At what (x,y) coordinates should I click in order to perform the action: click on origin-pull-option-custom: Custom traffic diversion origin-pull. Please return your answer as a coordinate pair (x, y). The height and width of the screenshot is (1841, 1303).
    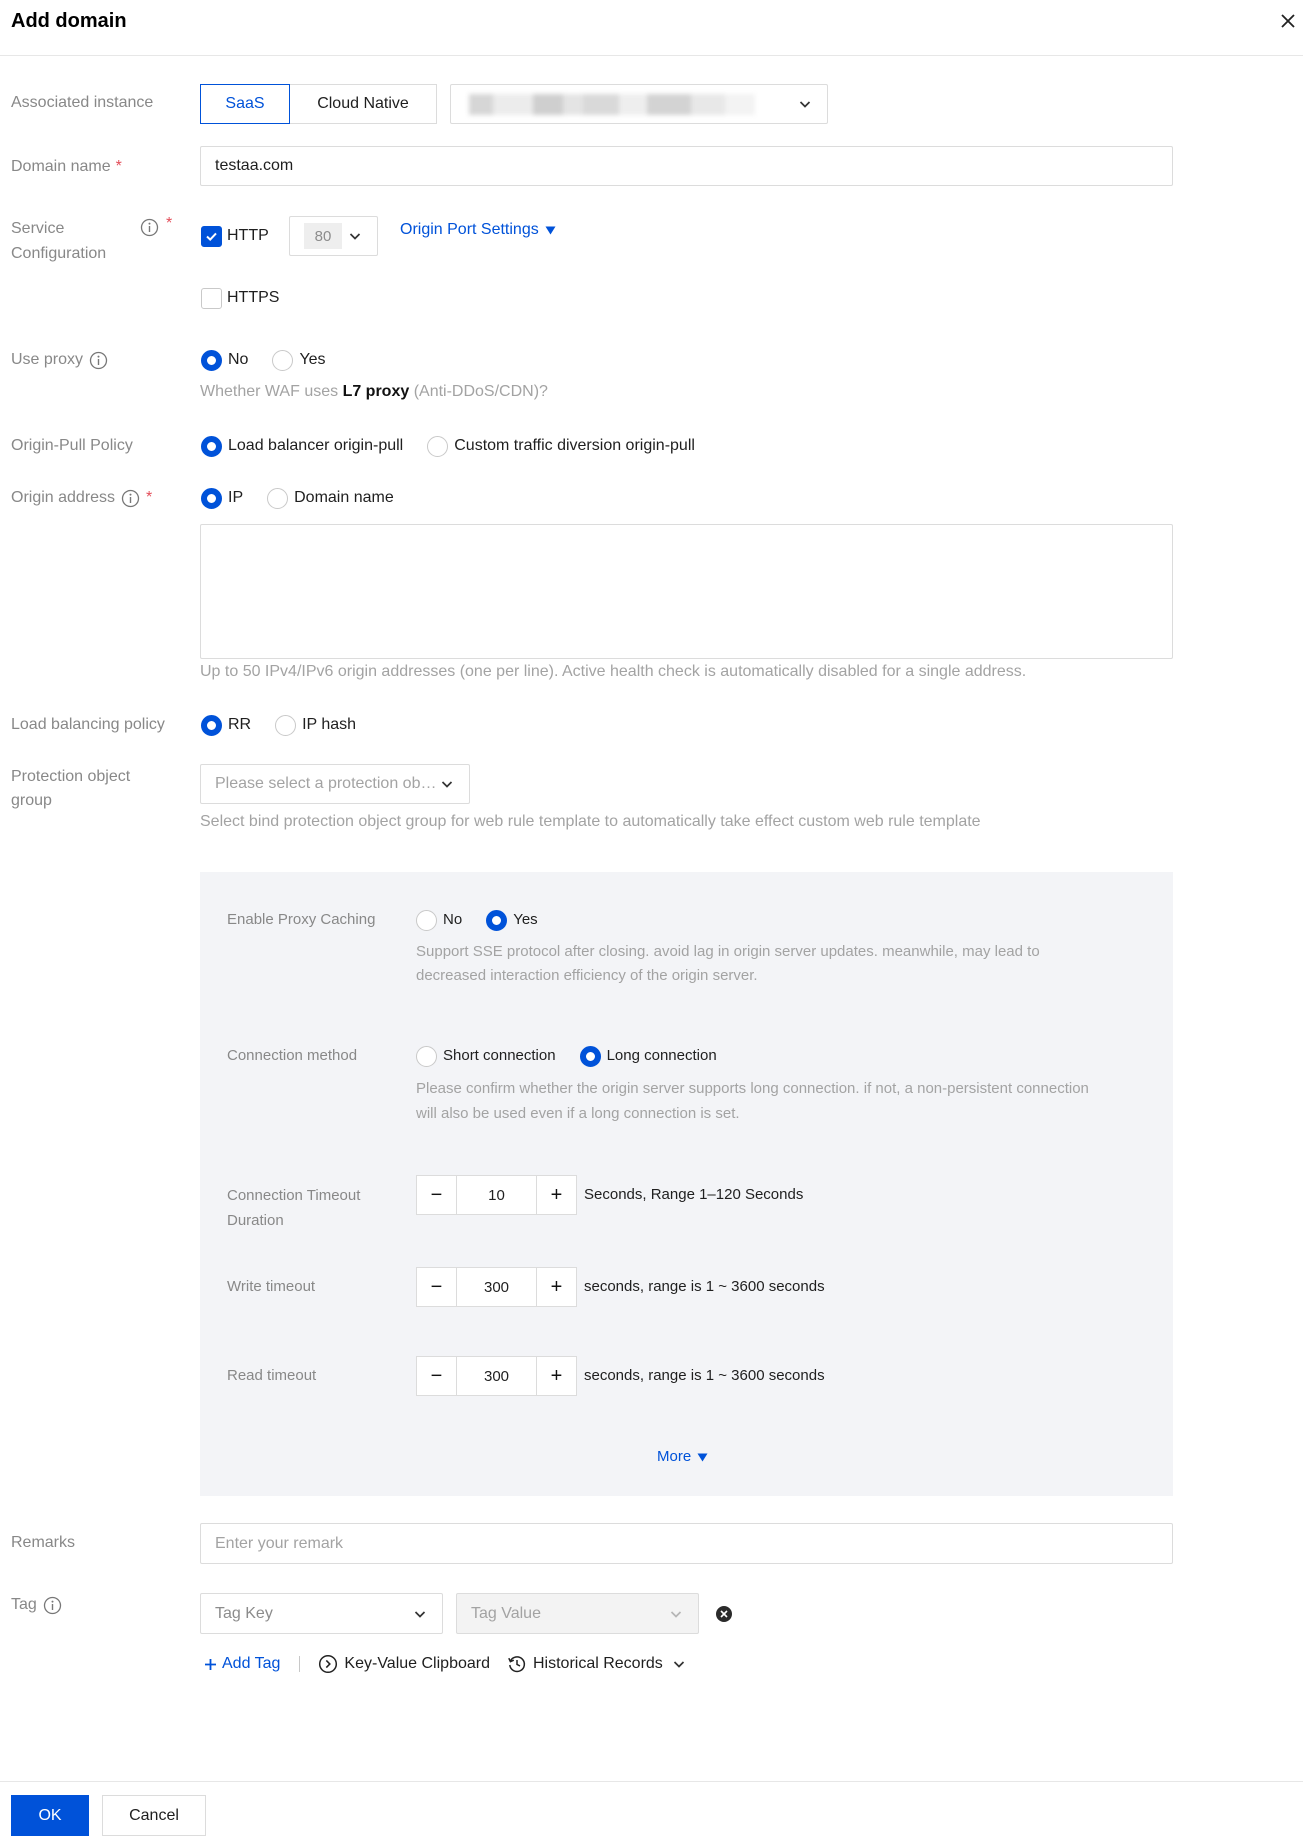
    Looking at the image, I should click on (561, 446).